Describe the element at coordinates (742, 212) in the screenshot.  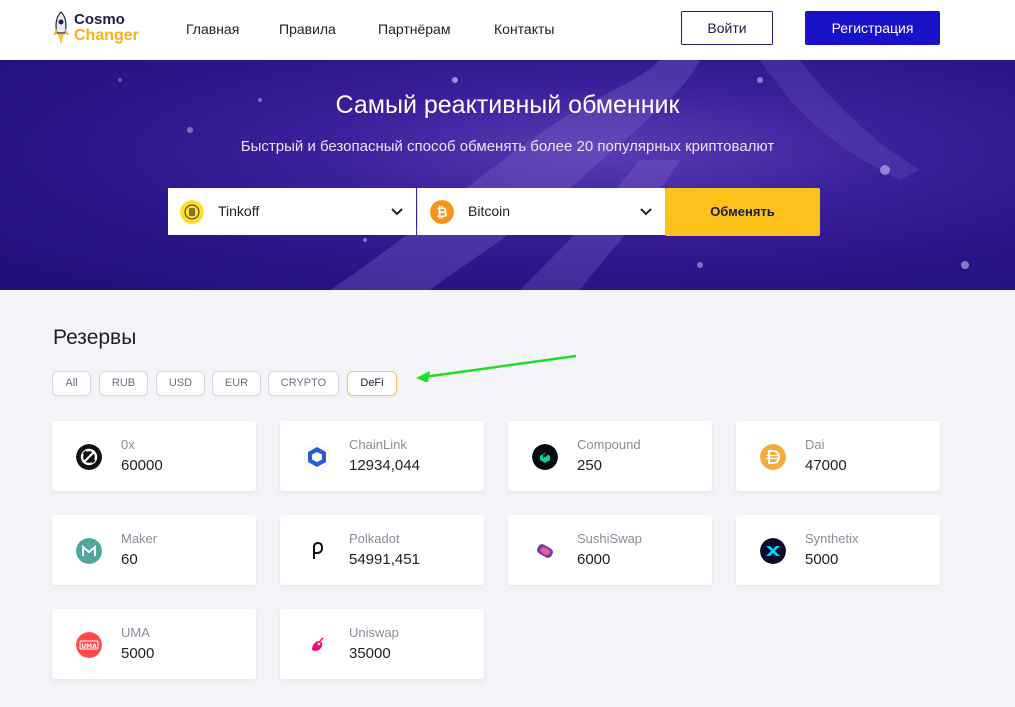
I see `exchange-button: Обменять` at that location.